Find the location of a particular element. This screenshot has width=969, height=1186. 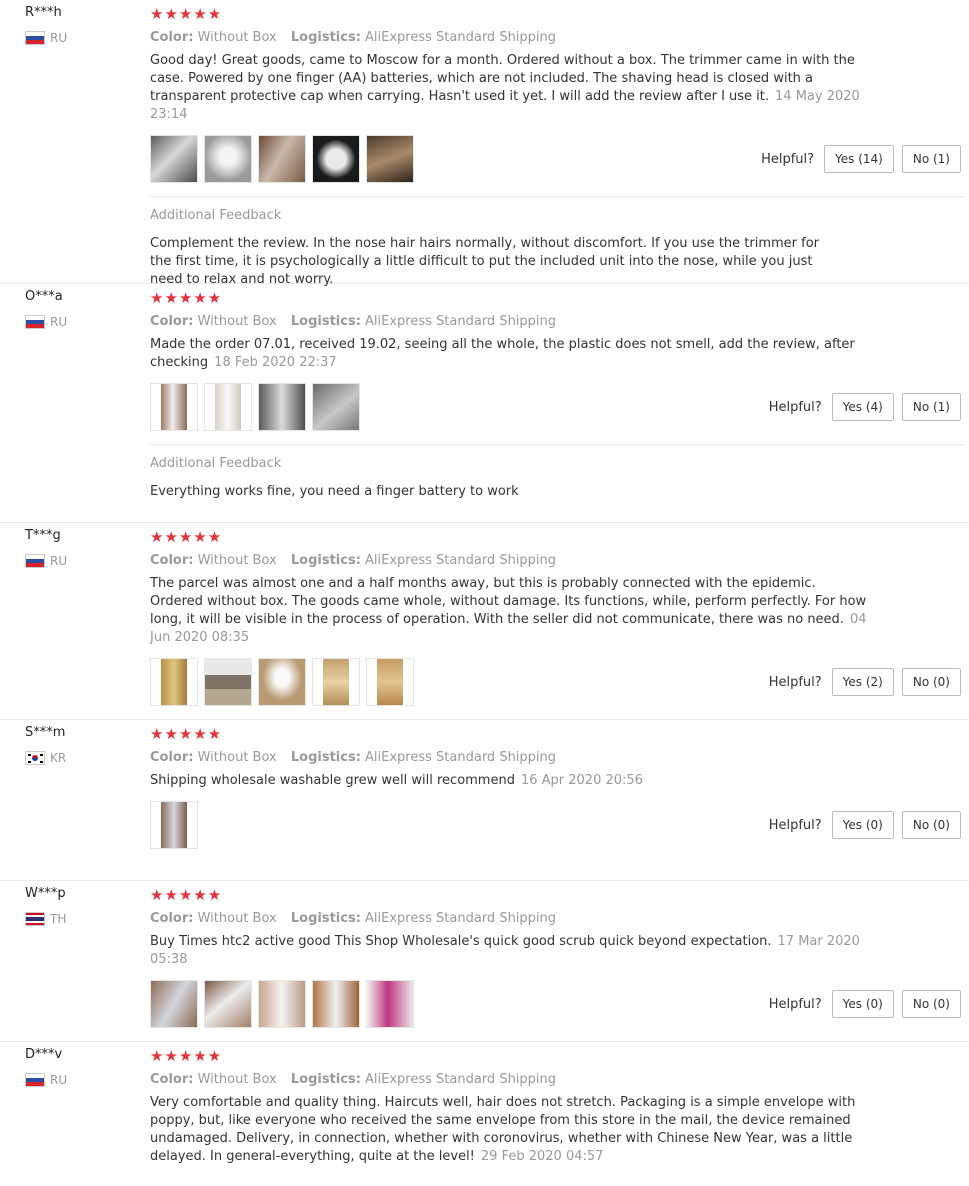

photos-row: Helpful? Yes (14) No (1) is located at coordinates (557, 159).